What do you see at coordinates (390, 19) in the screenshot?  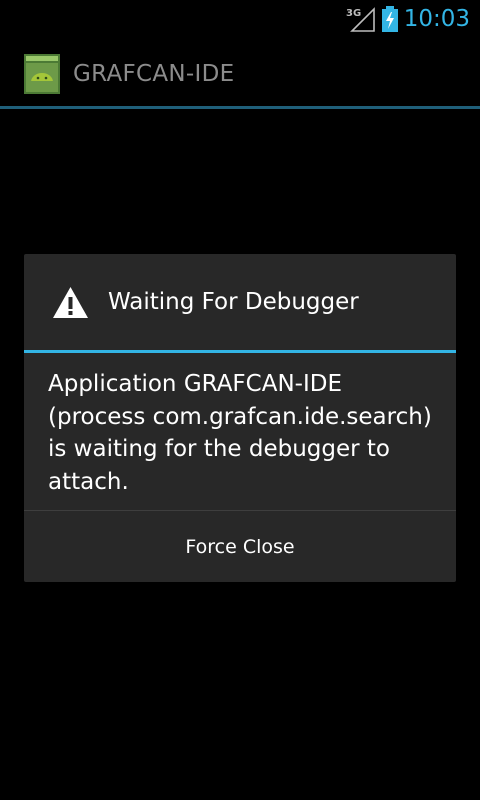 I see `battery-charging-icon` at bounding box center [390, 19].